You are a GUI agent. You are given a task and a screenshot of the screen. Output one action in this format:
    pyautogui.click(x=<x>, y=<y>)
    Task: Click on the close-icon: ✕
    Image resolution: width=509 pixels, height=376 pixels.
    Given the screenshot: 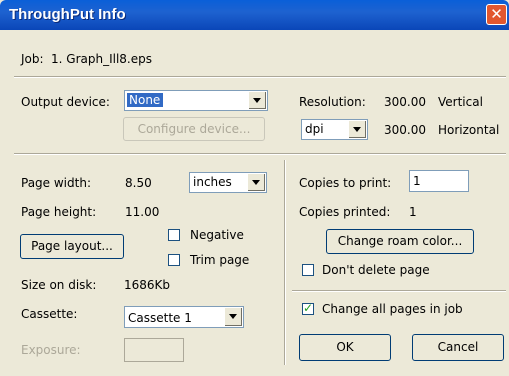 What is the action you would take?
    pyautogui.click(x=496, y=14)
    